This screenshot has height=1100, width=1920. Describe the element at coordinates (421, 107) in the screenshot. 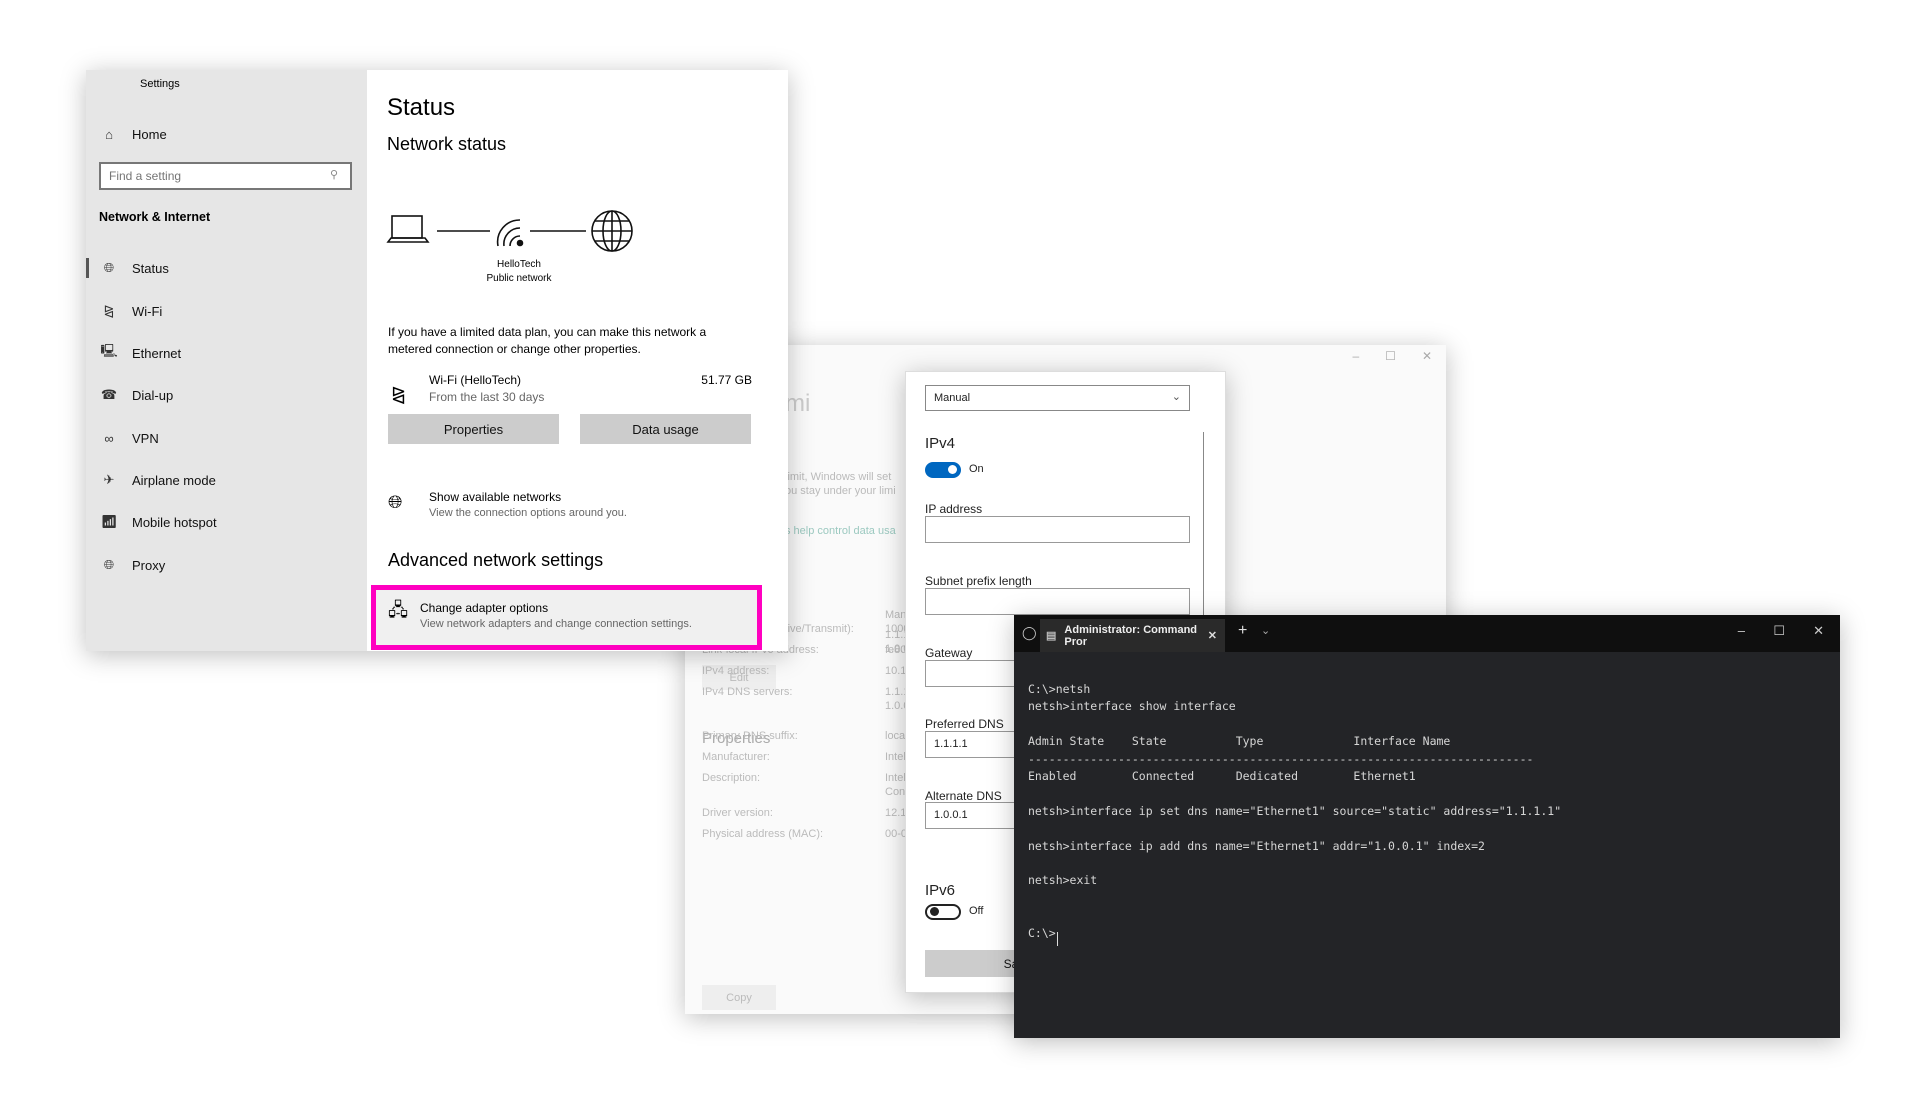

I see `page-title: Status` at that location.